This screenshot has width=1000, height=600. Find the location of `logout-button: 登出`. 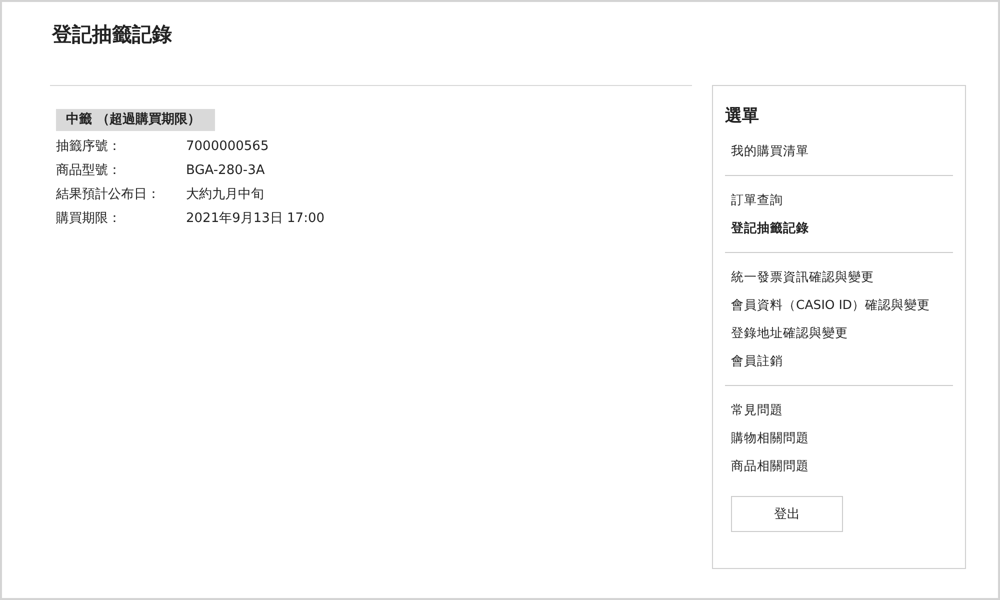

logout-button: 登出 is located at coordinates (787, 514).